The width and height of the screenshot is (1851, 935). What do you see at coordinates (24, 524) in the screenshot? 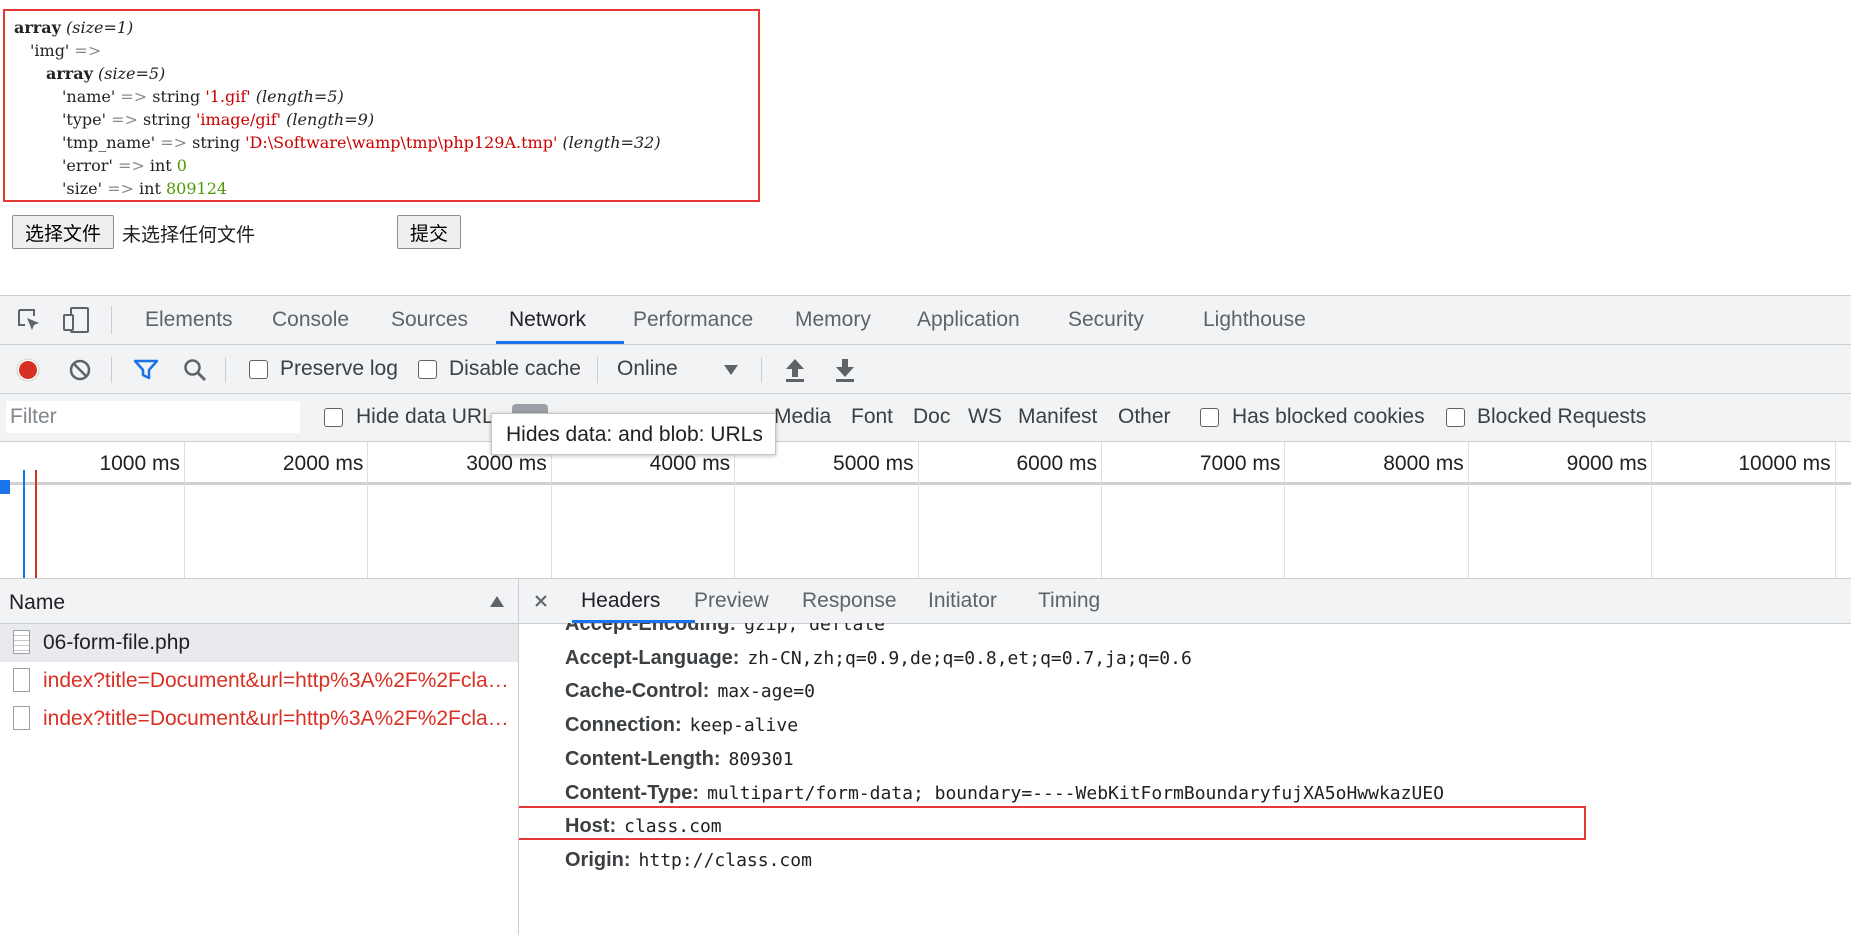
I see `dom-content-loaded-marker` at bounding box center [24, 524].